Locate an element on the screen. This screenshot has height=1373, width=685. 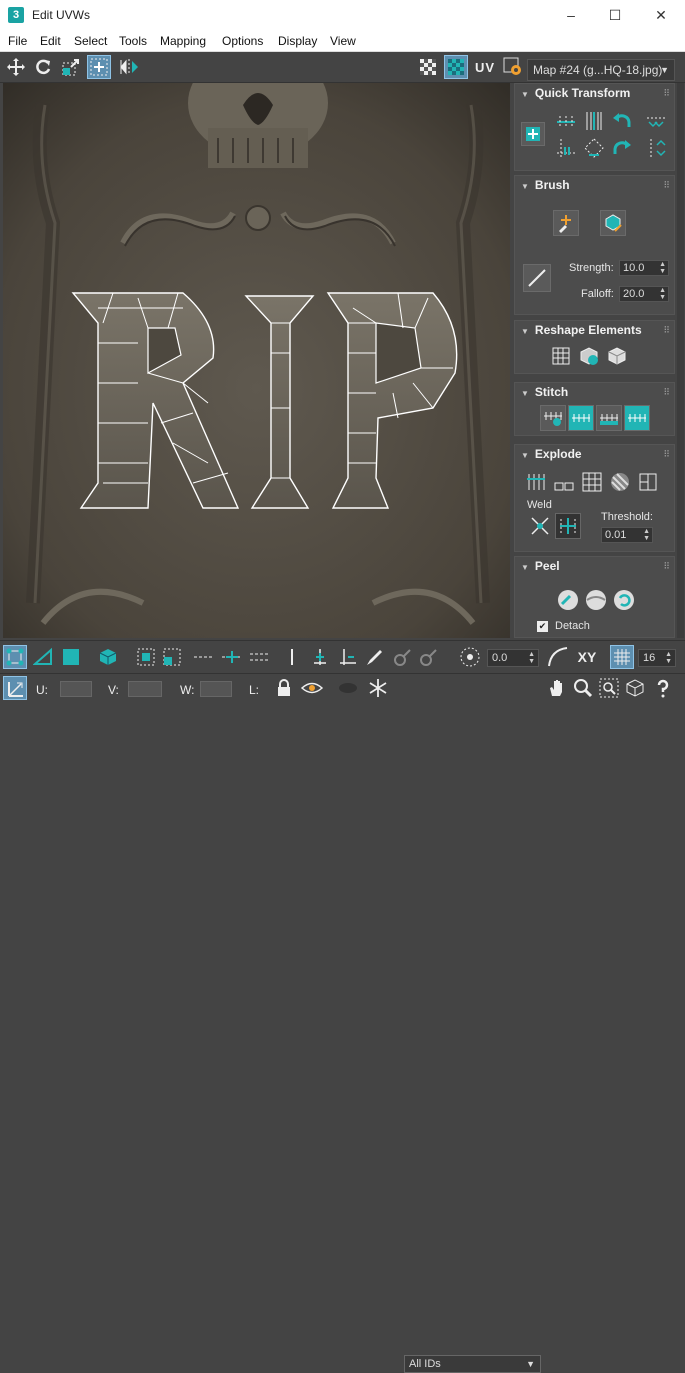
menu-select: Select is located at coordinates (90, 41).